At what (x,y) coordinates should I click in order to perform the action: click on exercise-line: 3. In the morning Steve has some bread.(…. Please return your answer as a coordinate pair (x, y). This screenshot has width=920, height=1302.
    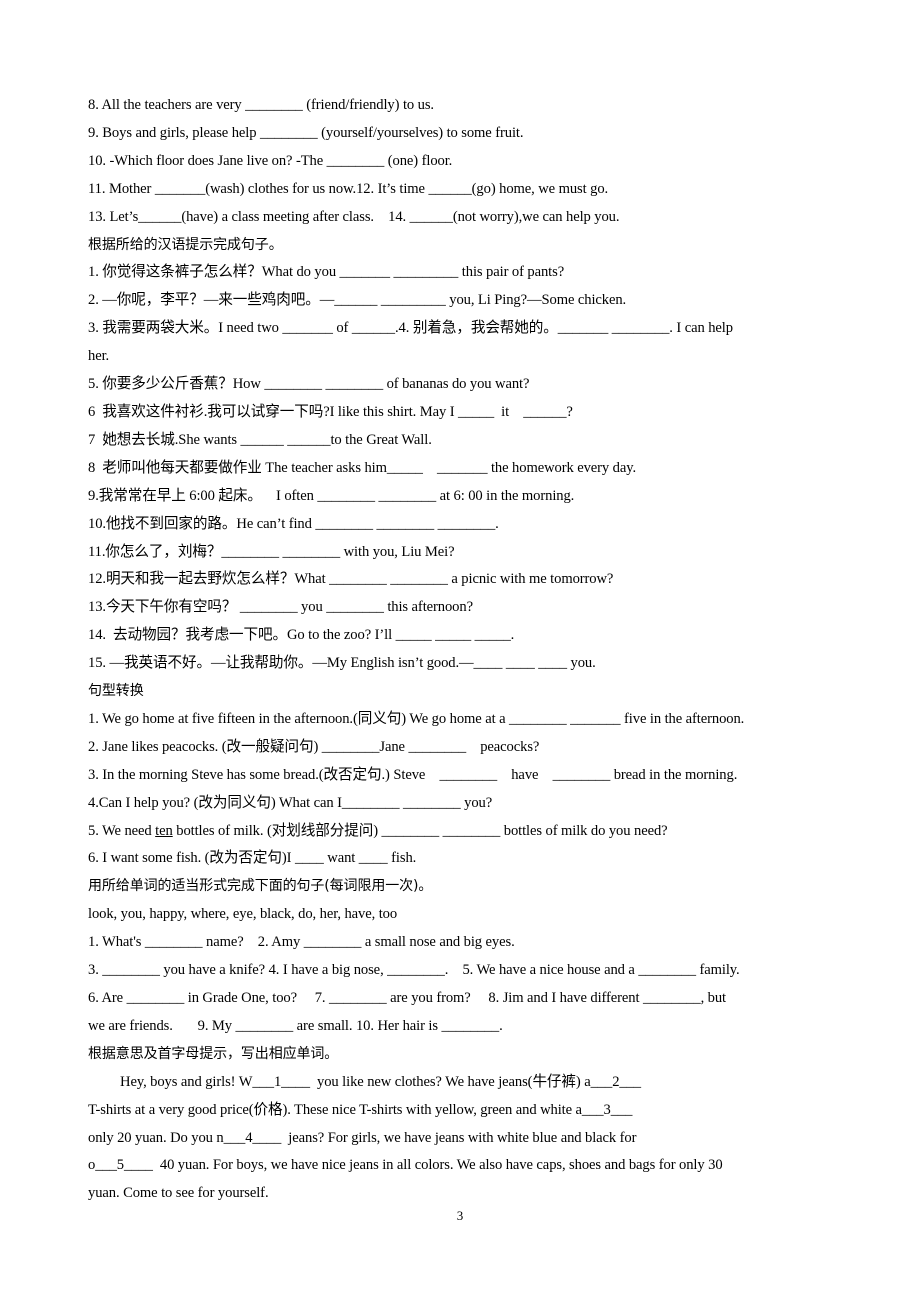
    Looking at the image, I should click on (413, 774).